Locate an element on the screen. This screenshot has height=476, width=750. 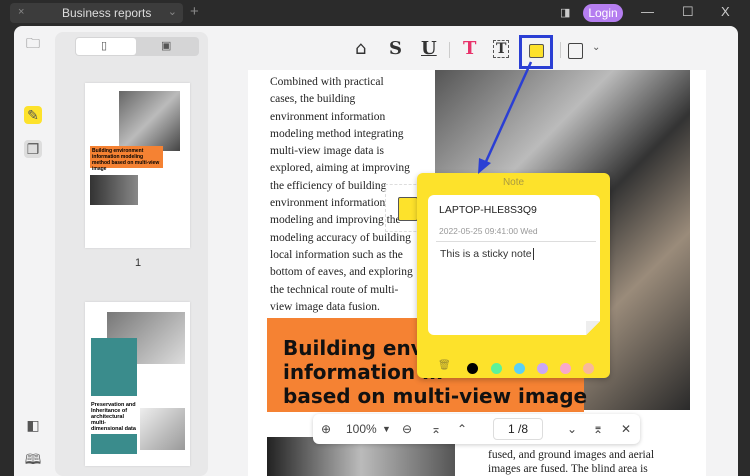
close-window-button: X is located at coordinates (725, 11).